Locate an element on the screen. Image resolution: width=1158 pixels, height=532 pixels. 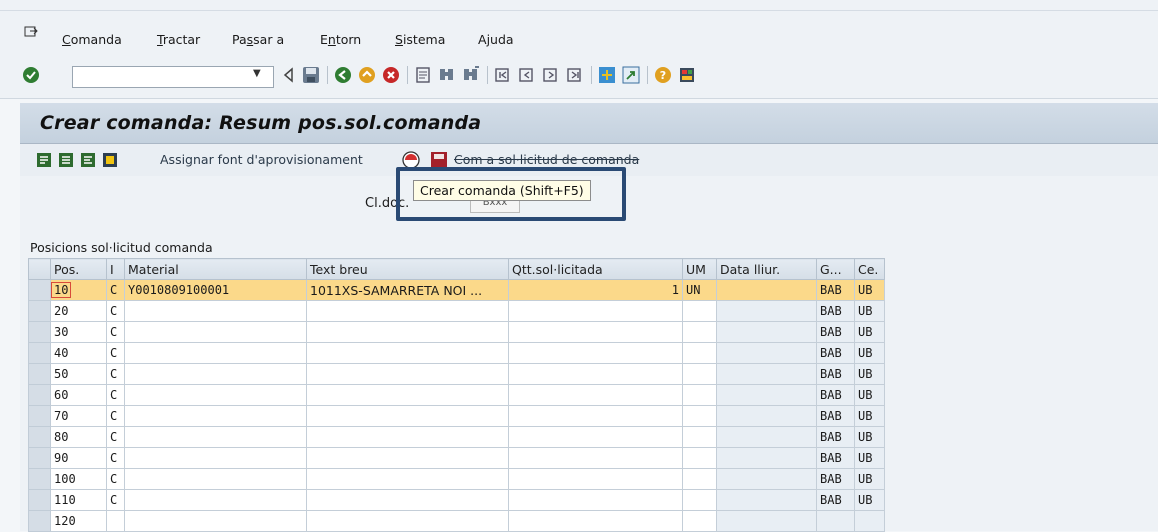
cell-material: Y0010809100001 is located at coordinates (215, 290).